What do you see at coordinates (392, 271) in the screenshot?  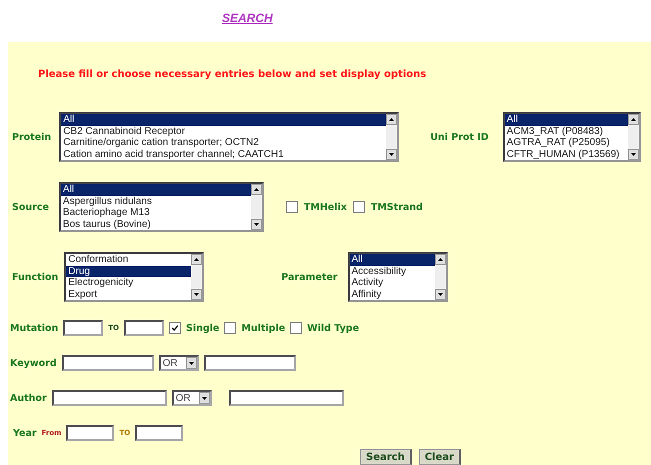 I see `list-option: Accessibility` at bounding box center [392, 271].